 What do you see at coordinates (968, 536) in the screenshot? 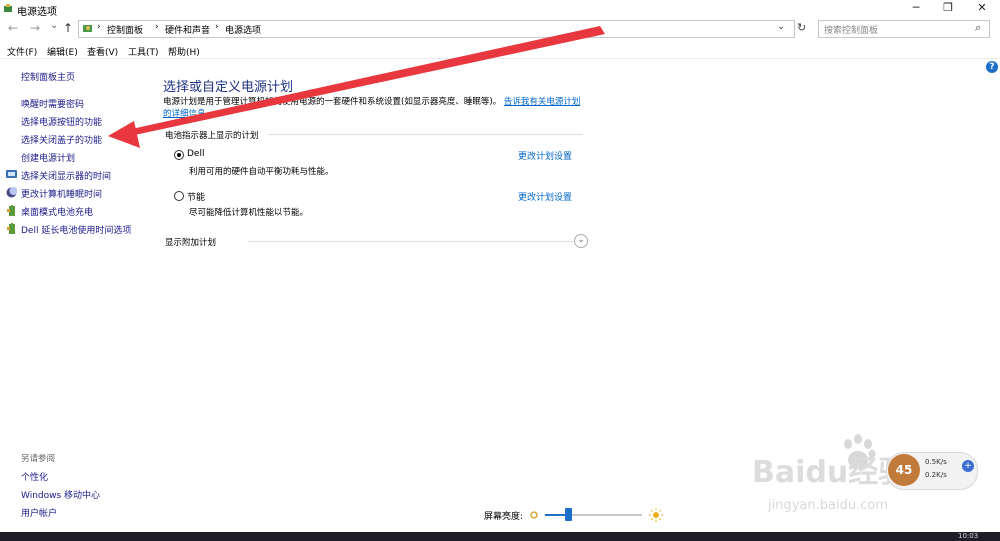
I see `taskbar-clock: 10:03` at bounding box center [968, 536].